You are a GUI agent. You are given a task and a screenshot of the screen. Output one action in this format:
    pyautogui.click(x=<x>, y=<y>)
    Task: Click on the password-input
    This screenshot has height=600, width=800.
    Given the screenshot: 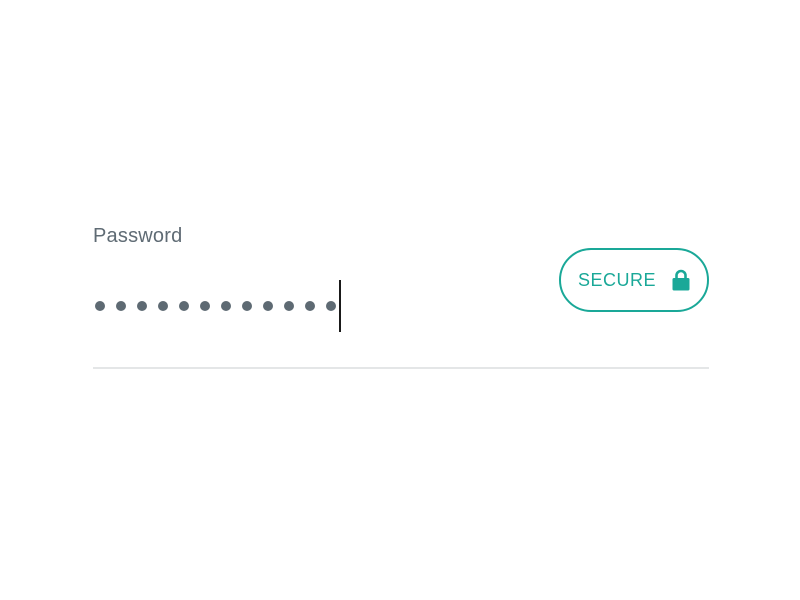 What is the action you would take?
    pyautogui.click(x=217, y=306)
    